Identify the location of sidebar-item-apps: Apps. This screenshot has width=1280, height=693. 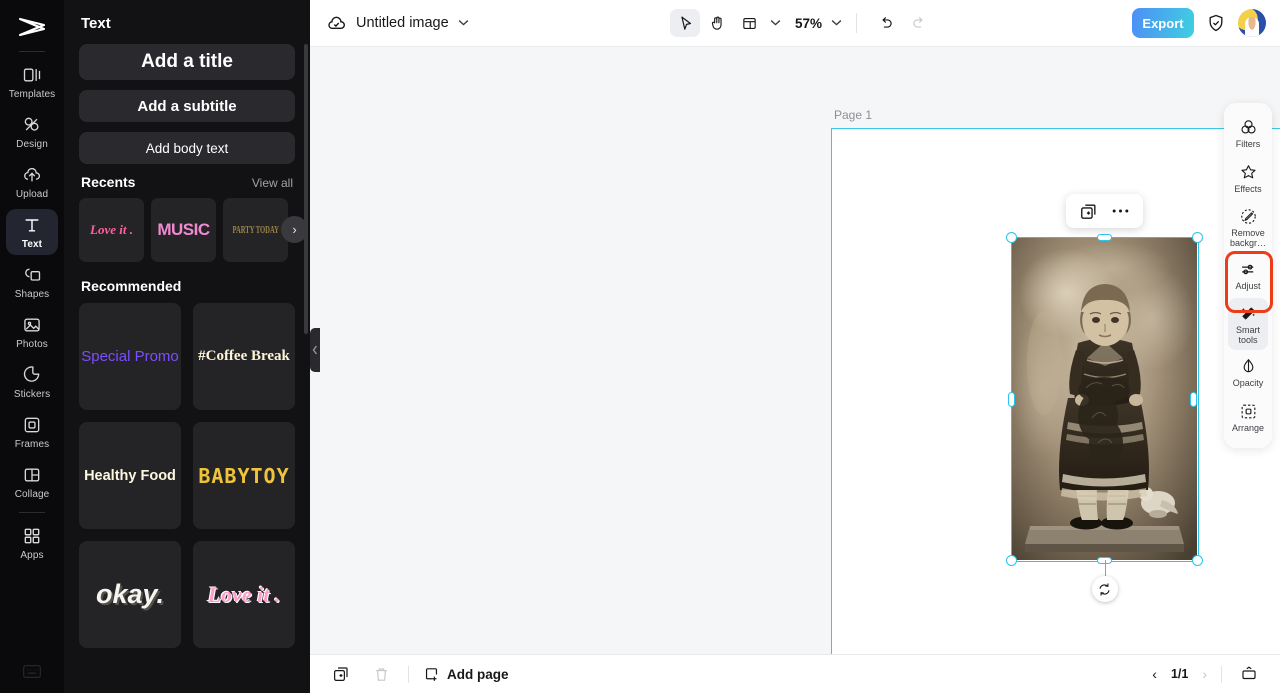
(32, 543).